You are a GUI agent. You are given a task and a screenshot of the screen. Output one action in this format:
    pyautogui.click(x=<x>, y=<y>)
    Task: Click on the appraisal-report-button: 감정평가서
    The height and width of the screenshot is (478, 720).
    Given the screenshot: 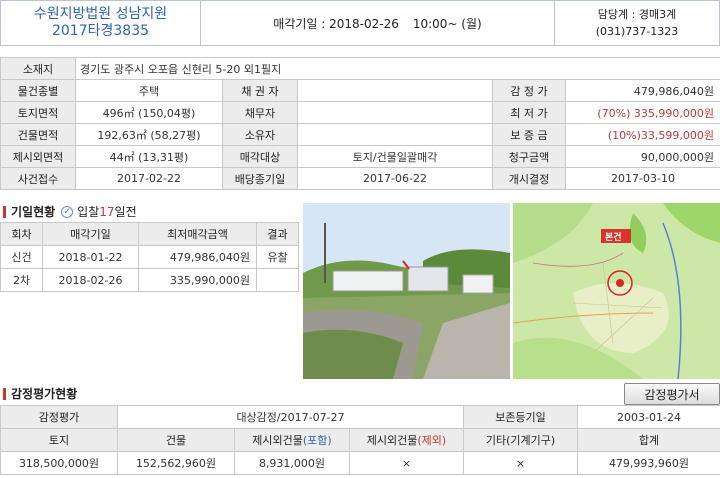 What is the action you would take?
    pyautogui.click(x=672, y=394)
    